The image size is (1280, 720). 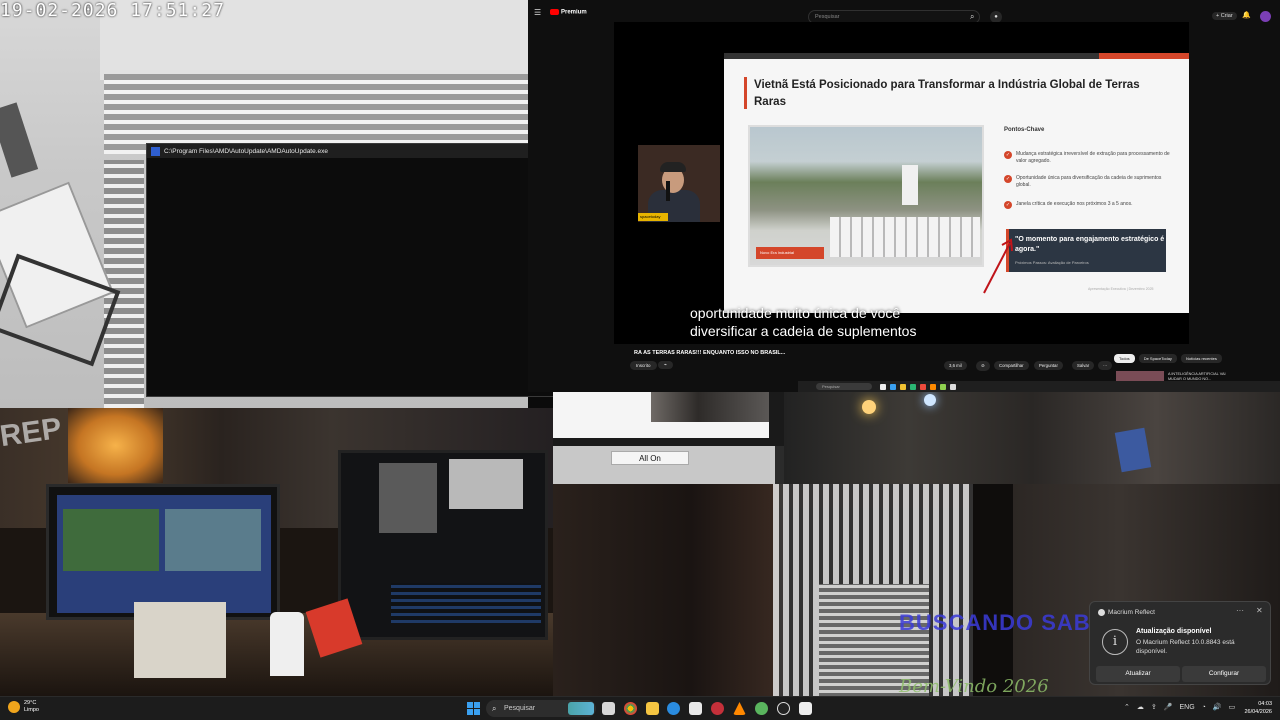 What do you see at coordinates (974, 686) in the screenshot?
I see `overlay-green-text: Bem-Vindo 2026` at bounding box center [974, 686].